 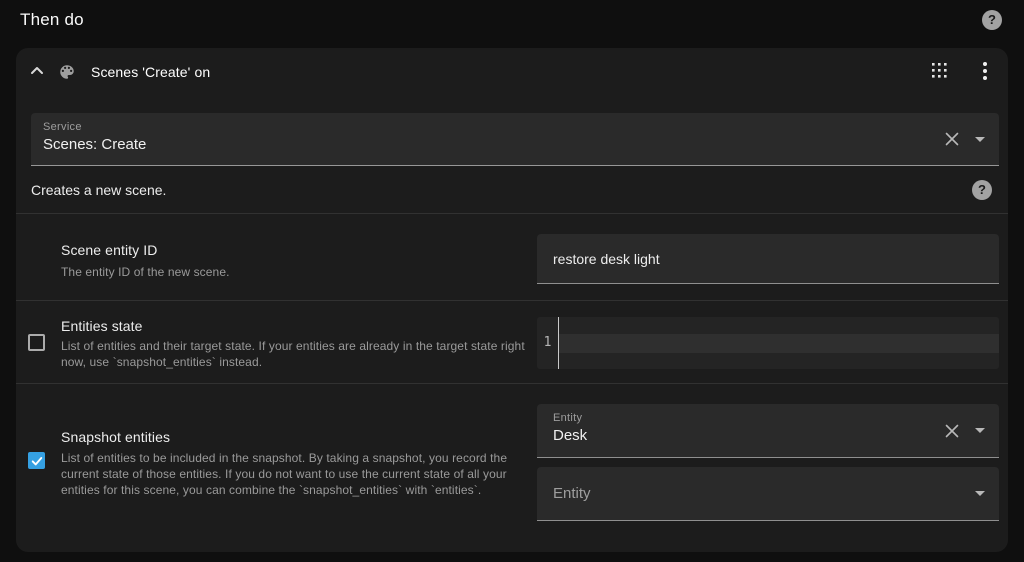 What do you see at coordinates (768, 431) in the screenshot?
I see `entity-picker-desk: Entity Desk` at bounding box center [768, 431].